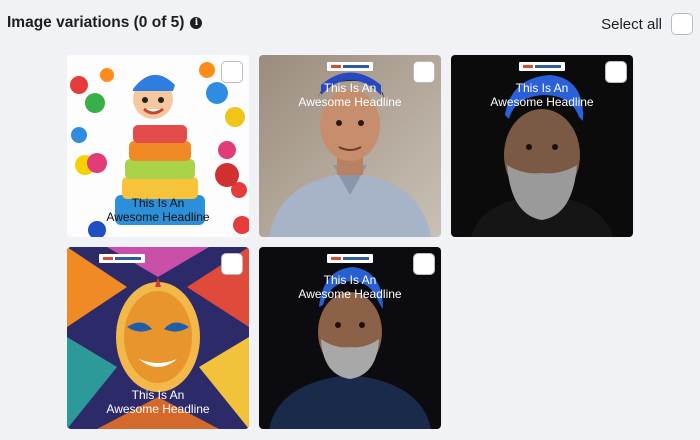  What do you see at coordinates (96, 22) in the screenshot?
I see `page-title-text: Image variations (0 of 5)` at bounding box center [96, 22].